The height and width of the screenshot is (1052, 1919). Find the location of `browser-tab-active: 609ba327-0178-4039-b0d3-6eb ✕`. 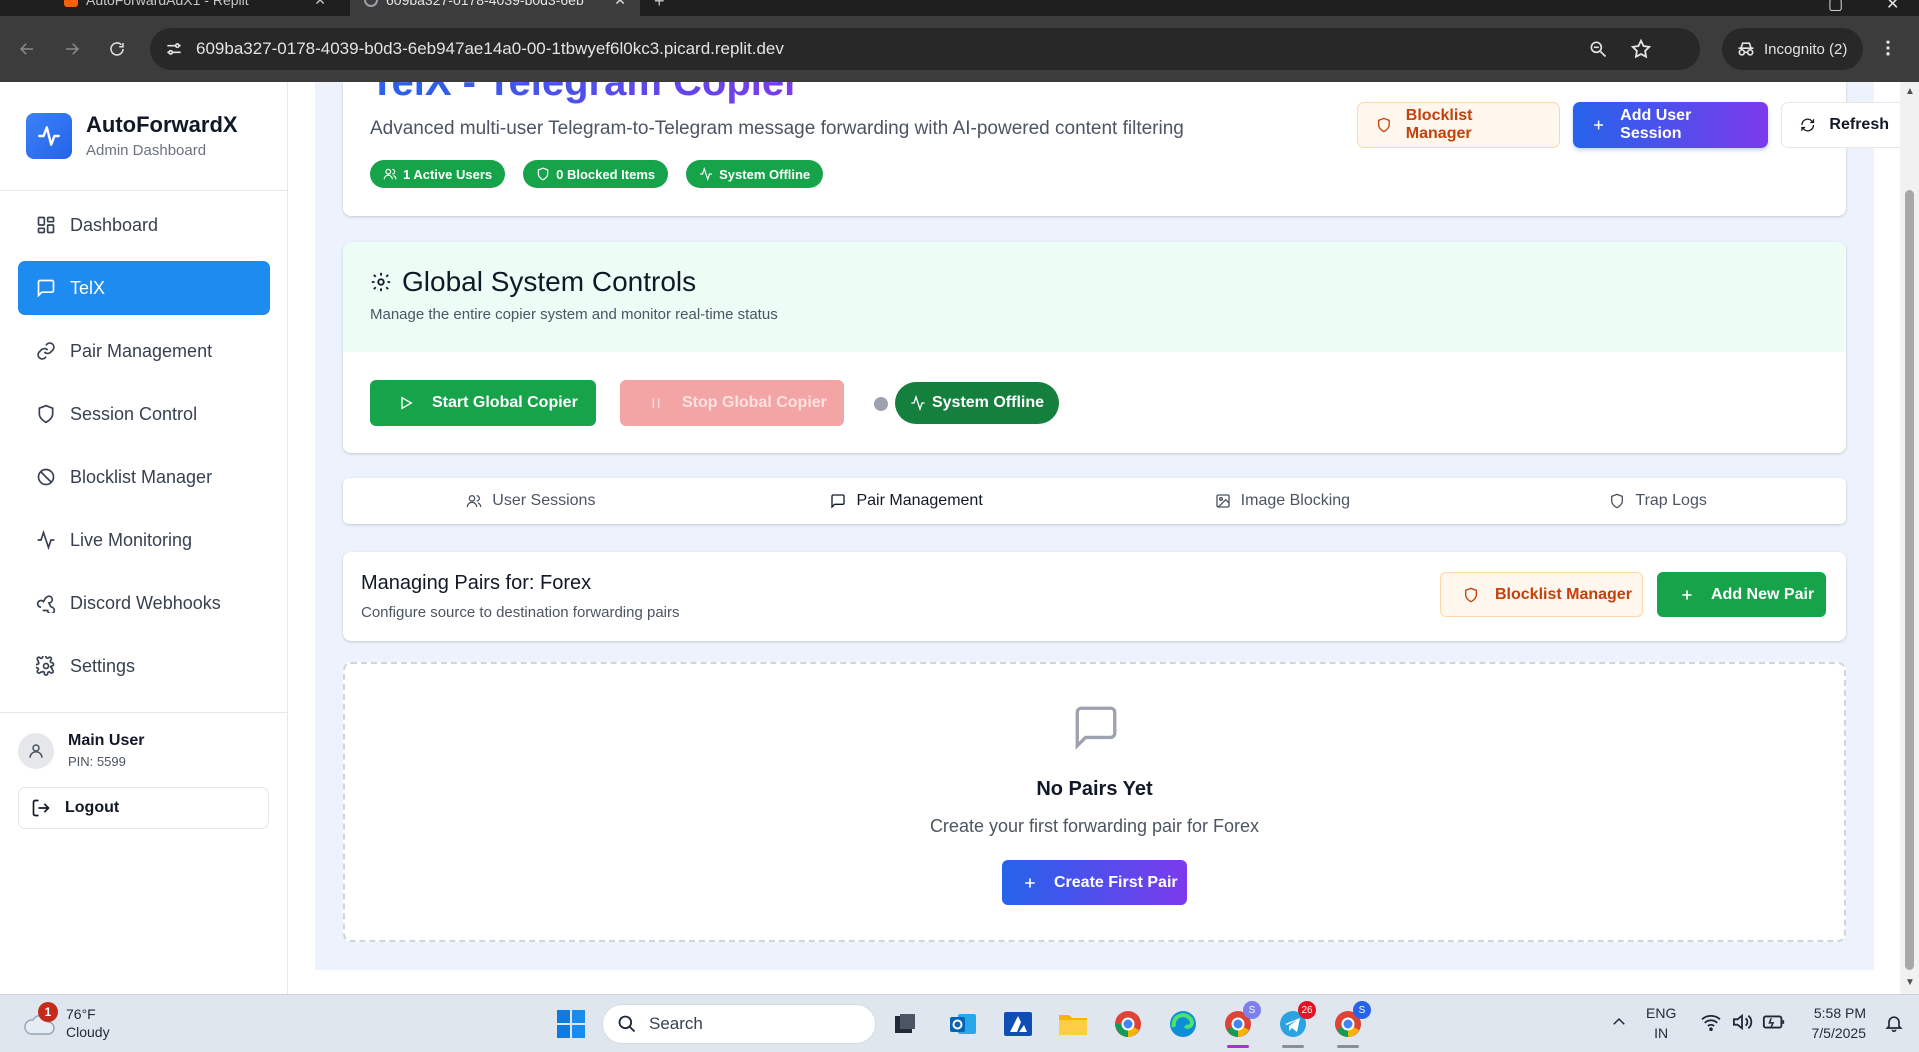

browser-tab-active: 609ba327-0178-4039-b0d3-6eb ✕ is located at coordinates (495, 8).